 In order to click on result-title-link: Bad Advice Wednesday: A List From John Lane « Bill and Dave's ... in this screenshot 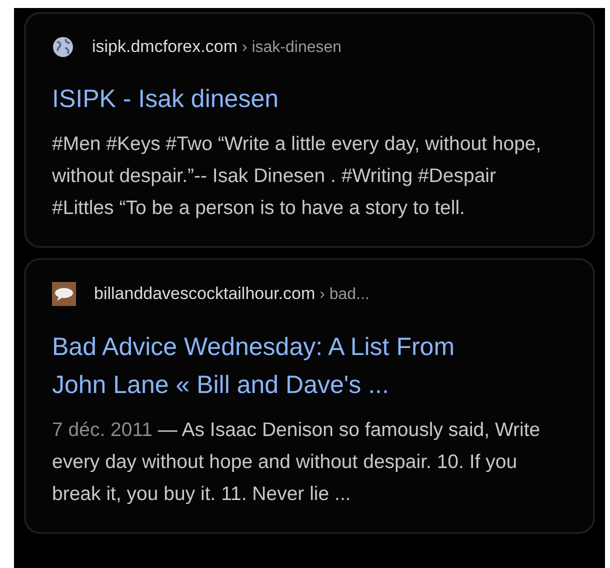, I will do `click(309, 366)`.